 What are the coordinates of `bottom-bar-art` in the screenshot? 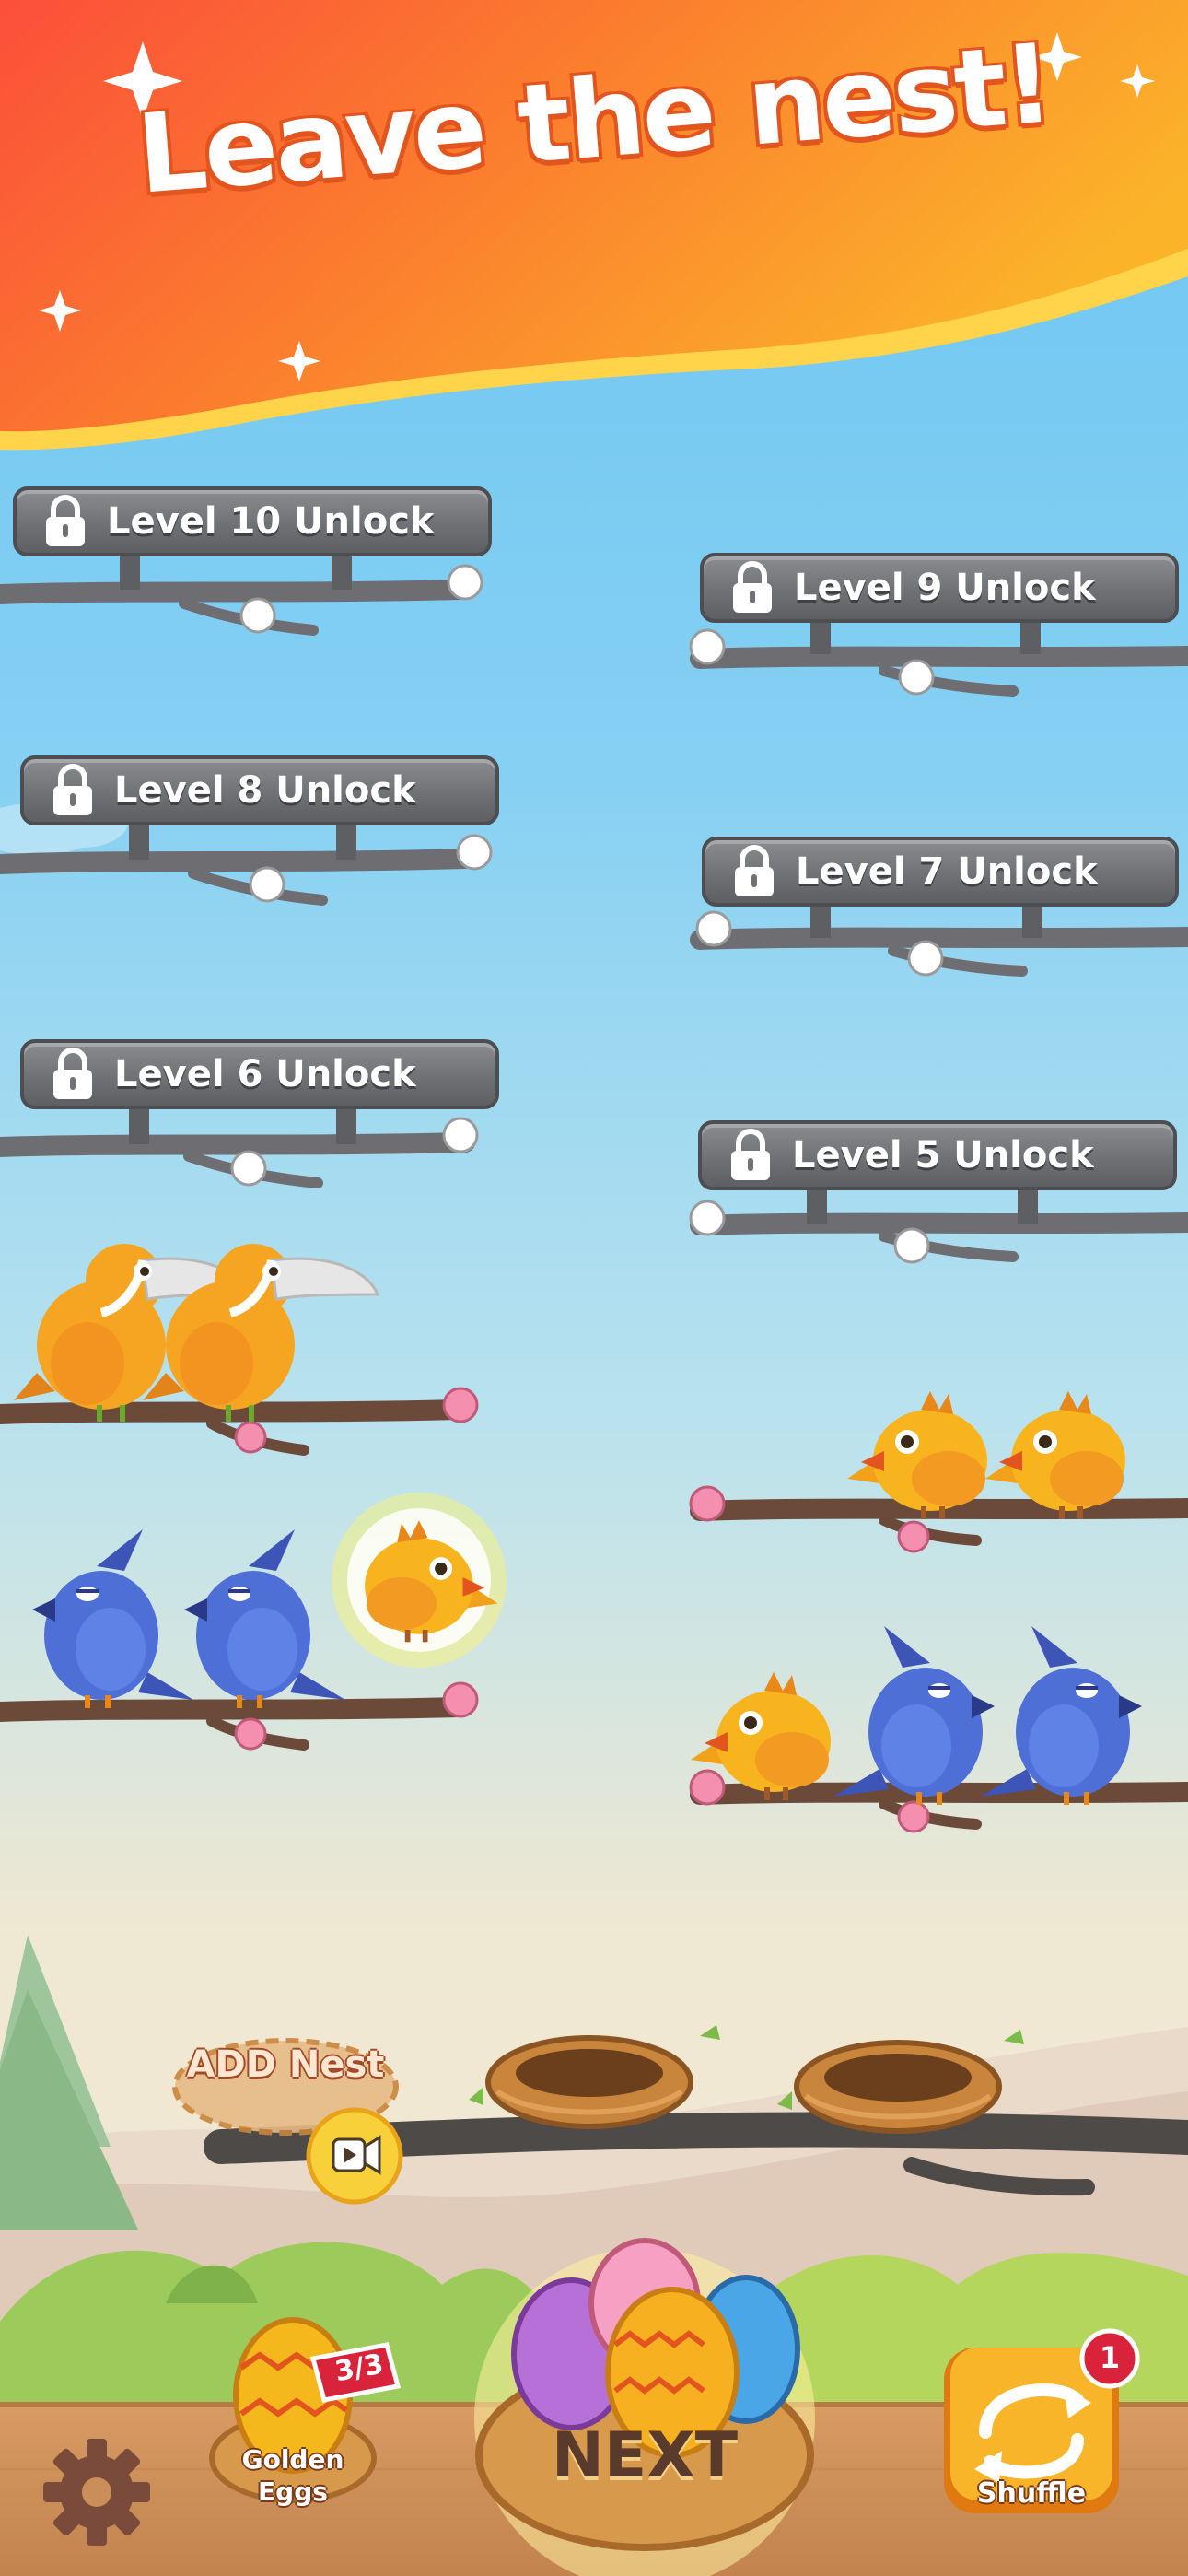 It's located at (591, 2407).